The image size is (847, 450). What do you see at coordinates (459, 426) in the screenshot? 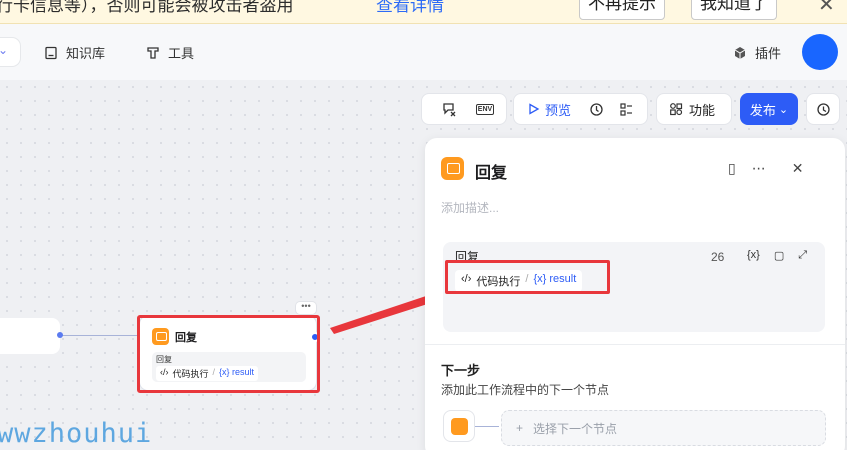
I see `next-current-node-icon` at bounding box center [459, 426].